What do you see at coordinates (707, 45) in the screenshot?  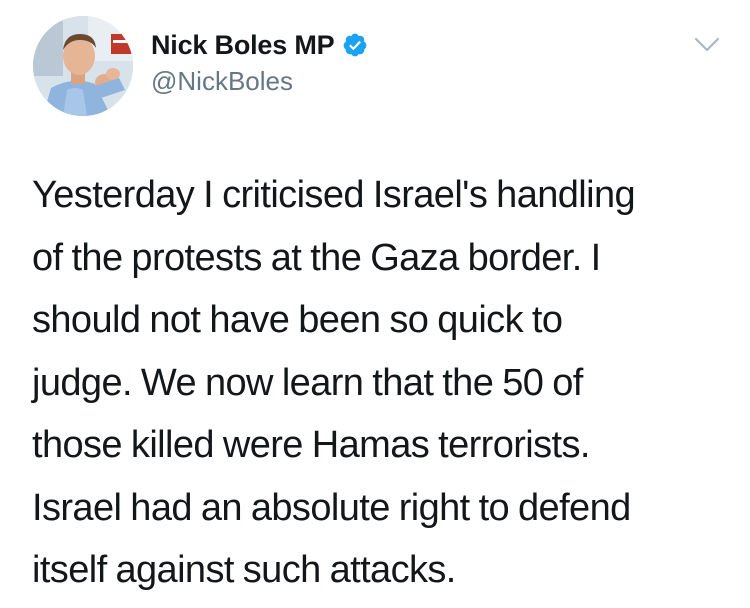 I see `chevron-down-icon` at bounding box center [707, 45].